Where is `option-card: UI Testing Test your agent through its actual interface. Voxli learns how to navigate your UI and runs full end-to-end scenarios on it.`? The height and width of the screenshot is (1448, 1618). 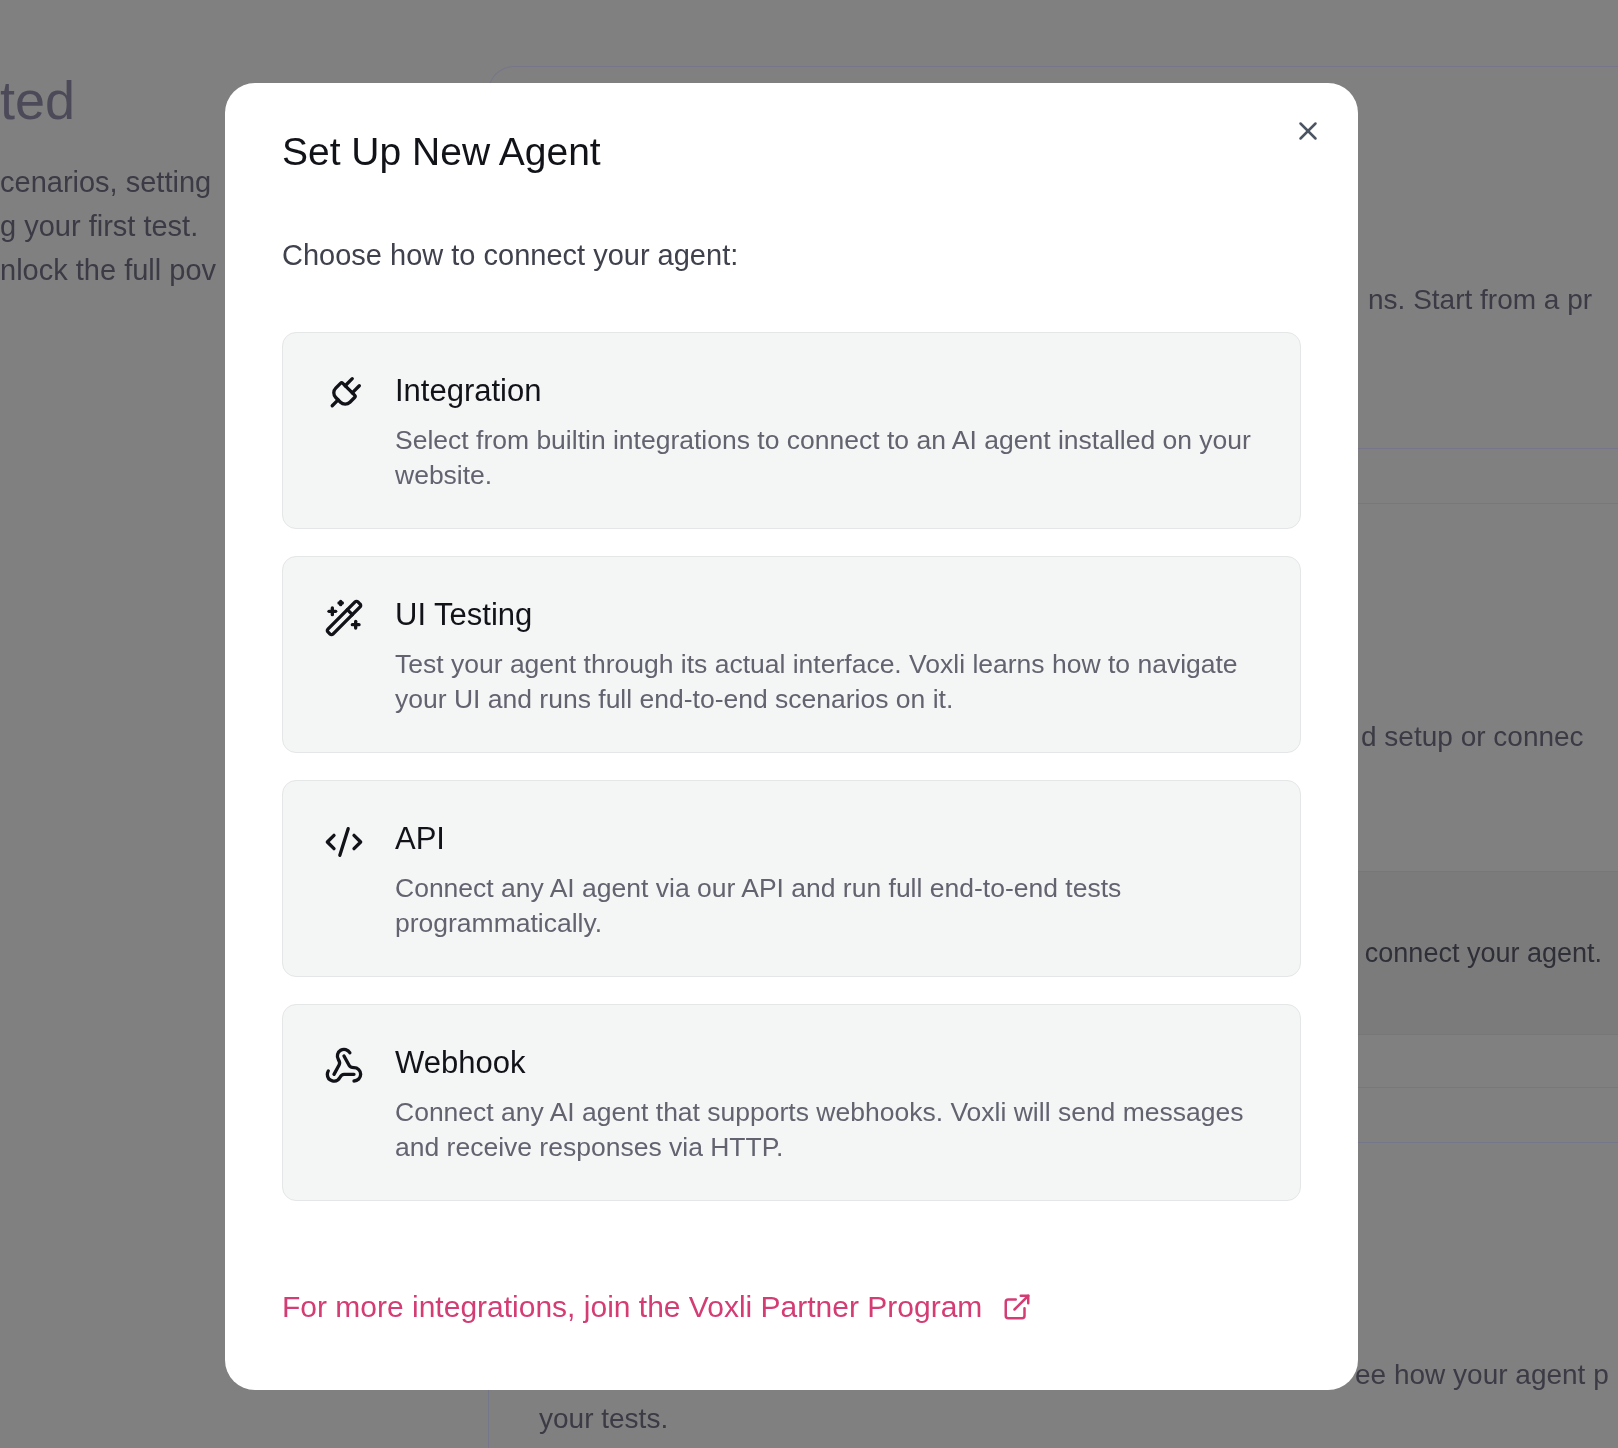 option-card: UI Testing Test your agent through its actual interface. Voxli learns how to navigate your UI and runs full end-to-end scenarios on it. is located at coordinates (791, 654).